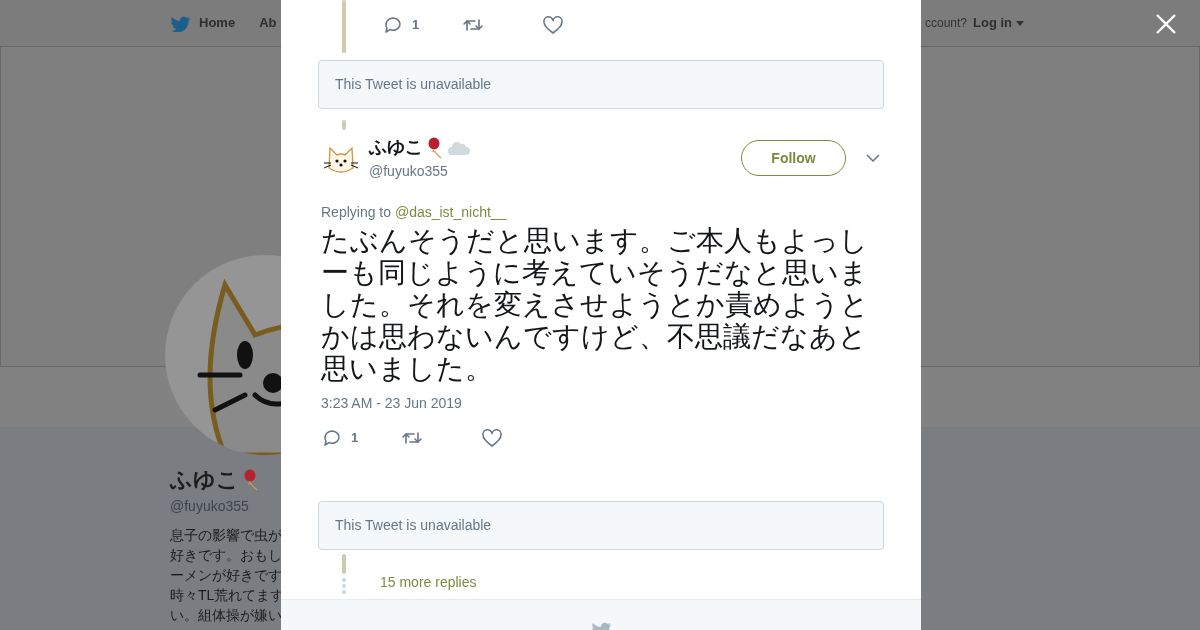 Image resolution: width=1200 pixels, height=630 pixels. I want to click on user-handle: @fuyuko355, so click(409, 171).